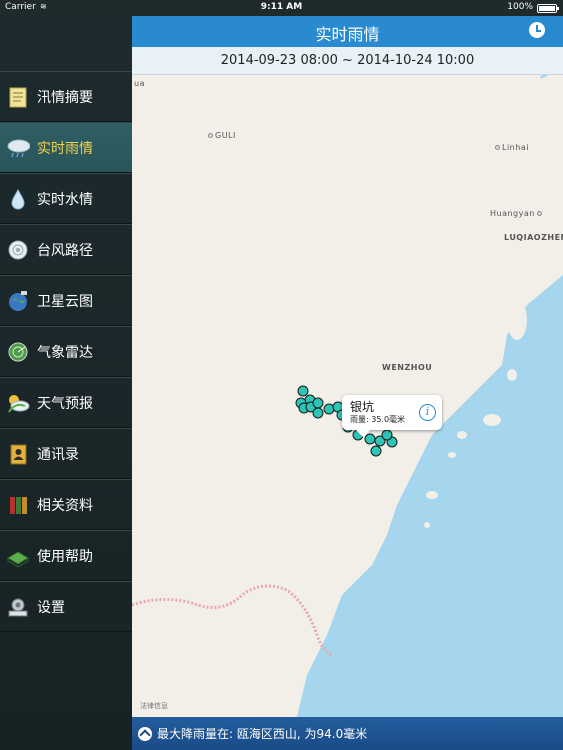  Describe the element at coordinates (520, 7) in the screenshot. I see `battery-percent: 100%` at that location.